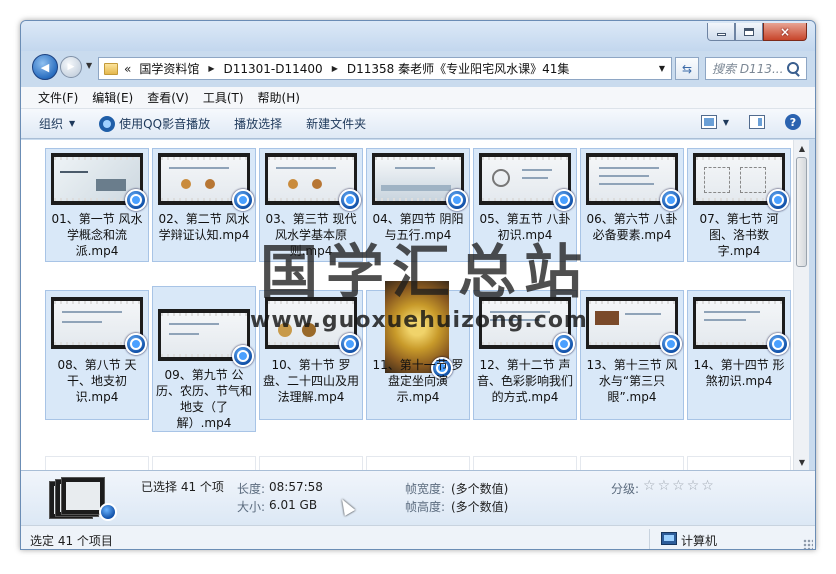 This screenshot has width=836, height=574. Describe the element at coordinates (273, 69) in the screenshot. I see `breadcrumb-item: D11301-D11400` at that location.